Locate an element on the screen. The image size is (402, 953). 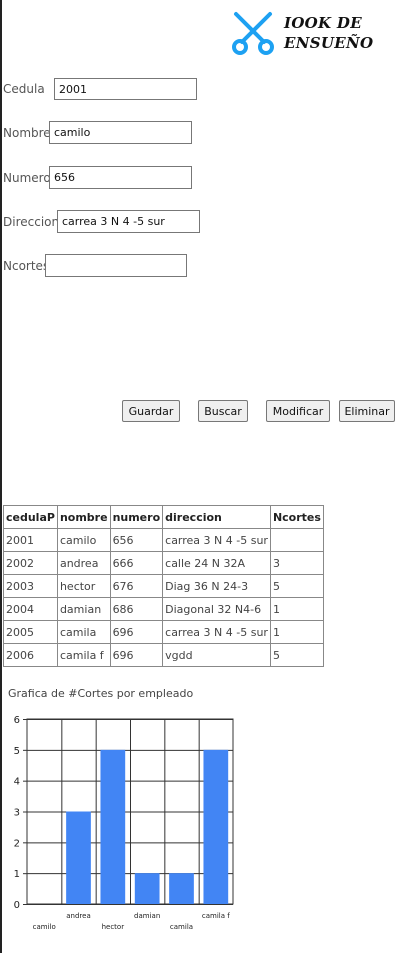
modificar-button: Modificar is located at coordinates (298, 411).